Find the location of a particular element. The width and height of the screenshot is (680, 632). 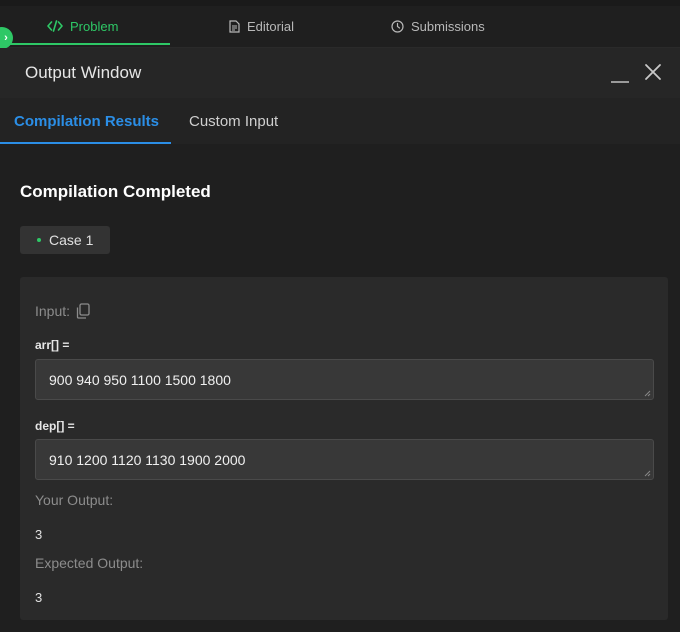

tab-editorial: Editorial is located at coordinates (261, 26).